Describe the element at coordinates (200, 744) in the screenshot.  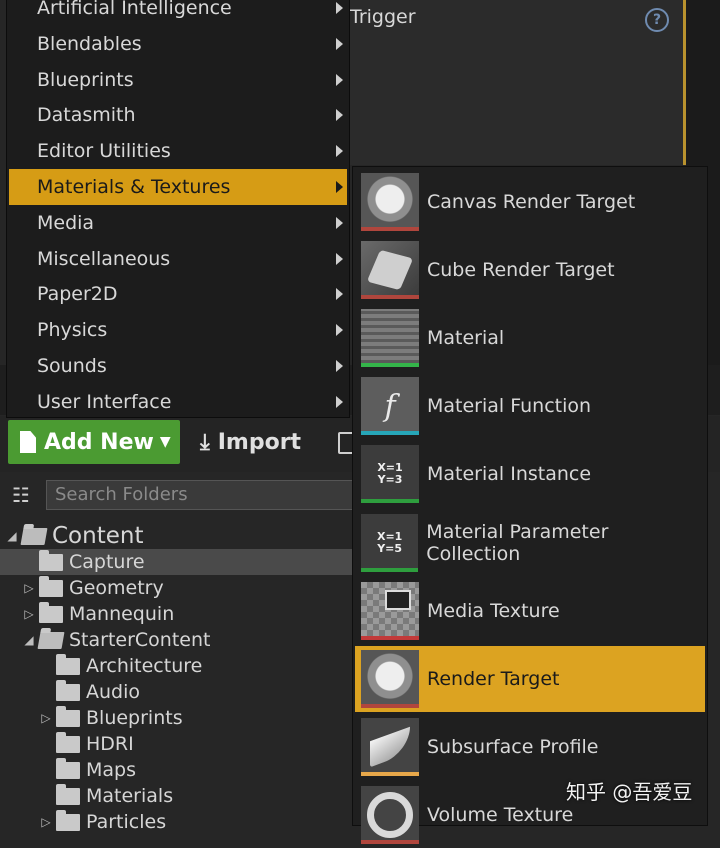
I see `tree-item: HDRI` at that location.